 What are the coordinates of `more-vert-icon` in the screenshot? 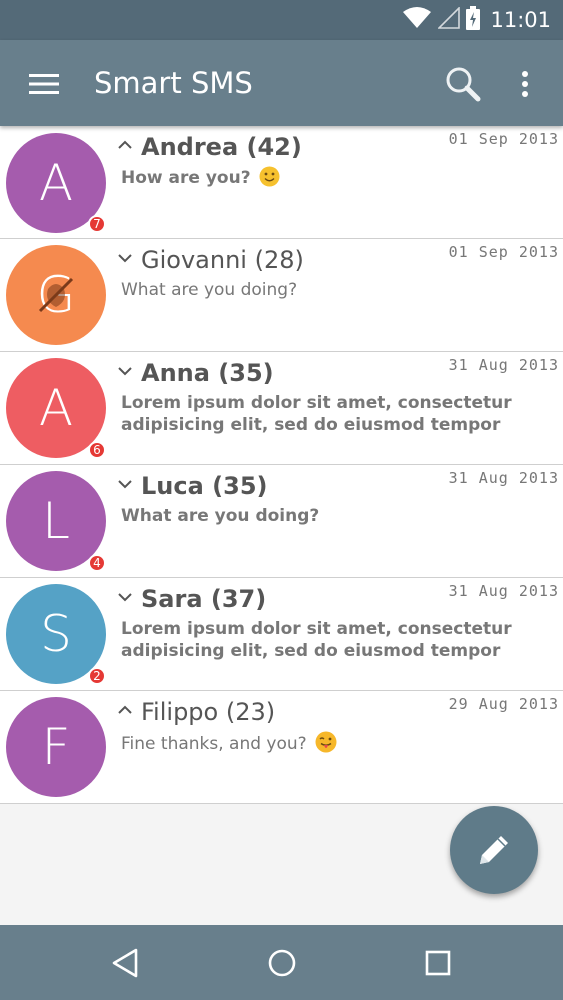 It's located at (525, 84).